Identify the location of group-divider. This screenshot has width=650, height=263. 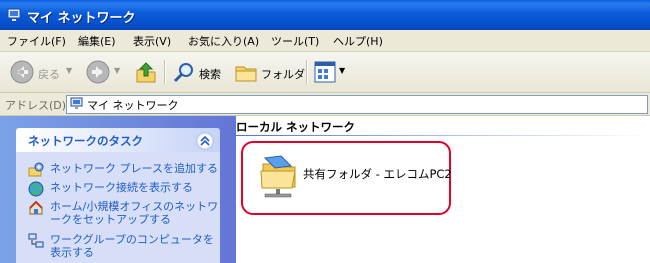
(443, 135).